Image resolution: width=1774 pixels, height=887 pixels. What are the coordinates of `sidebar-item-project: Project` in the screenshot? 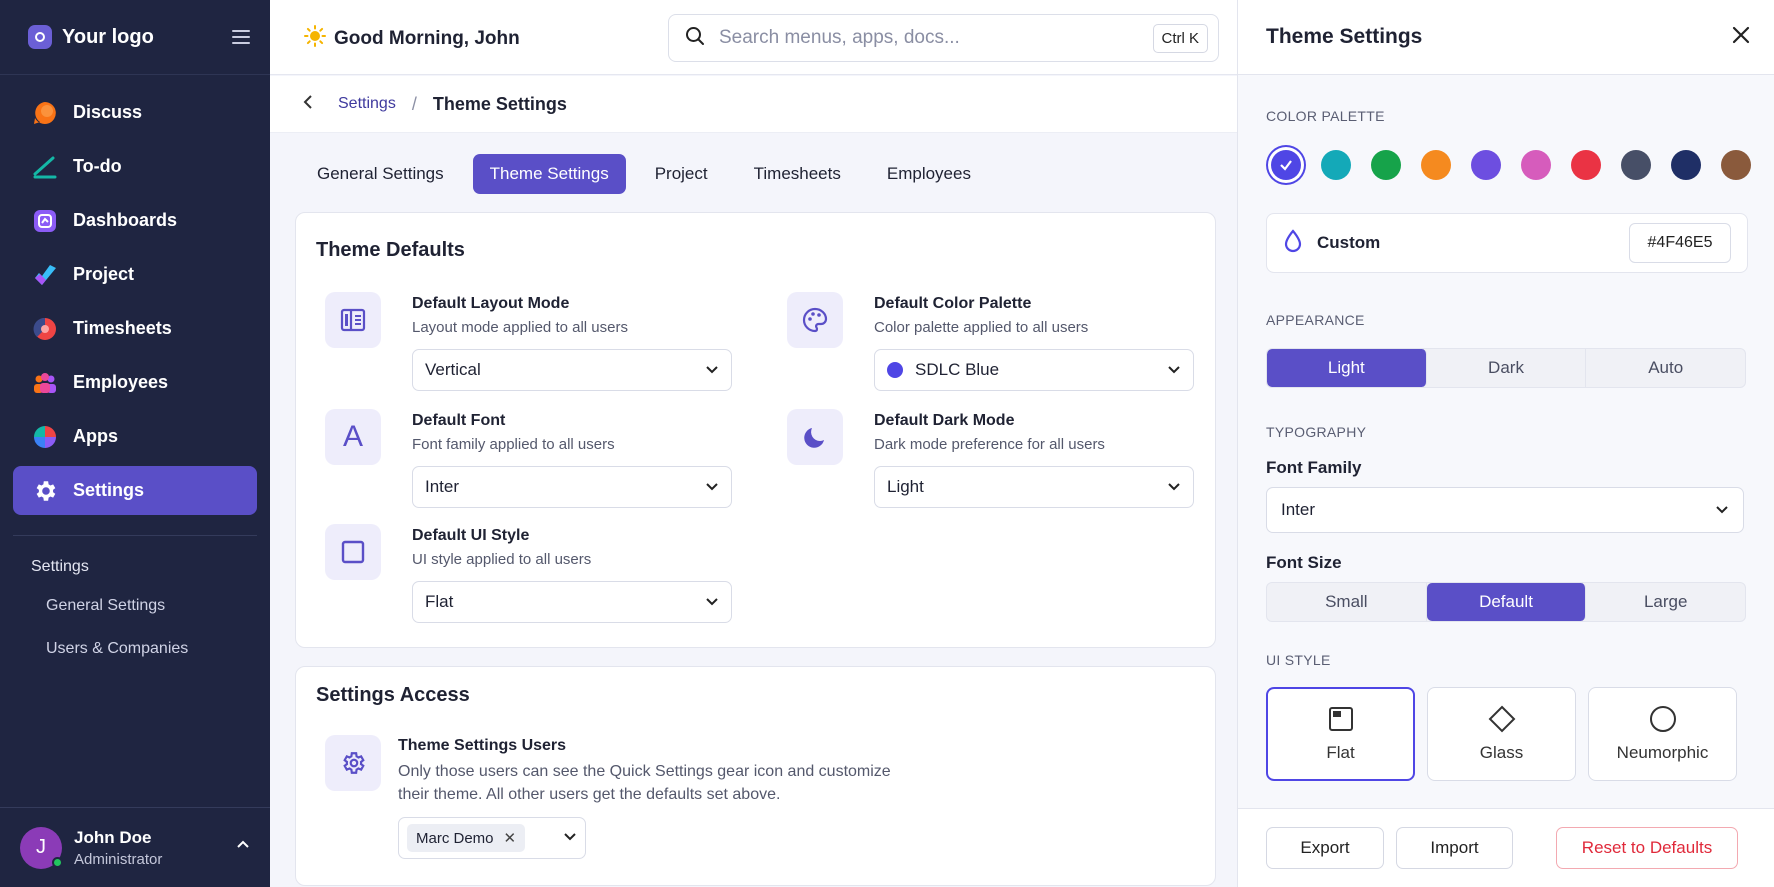 It's located at (135, 274).